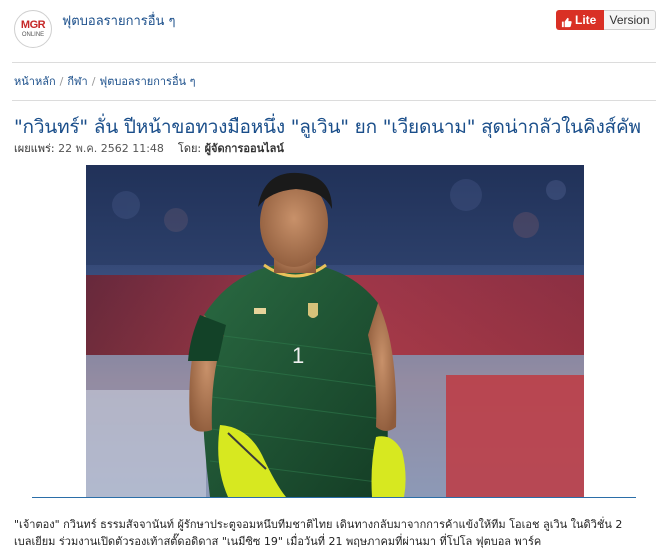  What do you see at coordinates (630, 20) in the screenshot?
I see `version-button: Version` at bounding box center [630, 20].